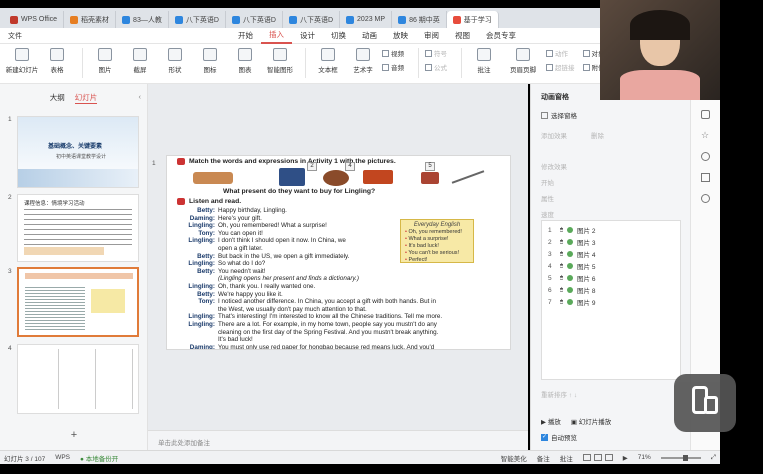 Image resolution: width=763 pixels, height=474 pixels. Describe the element at coordinates (105, 61) in the screenshot. I see `picture-button: 图片` at that location.